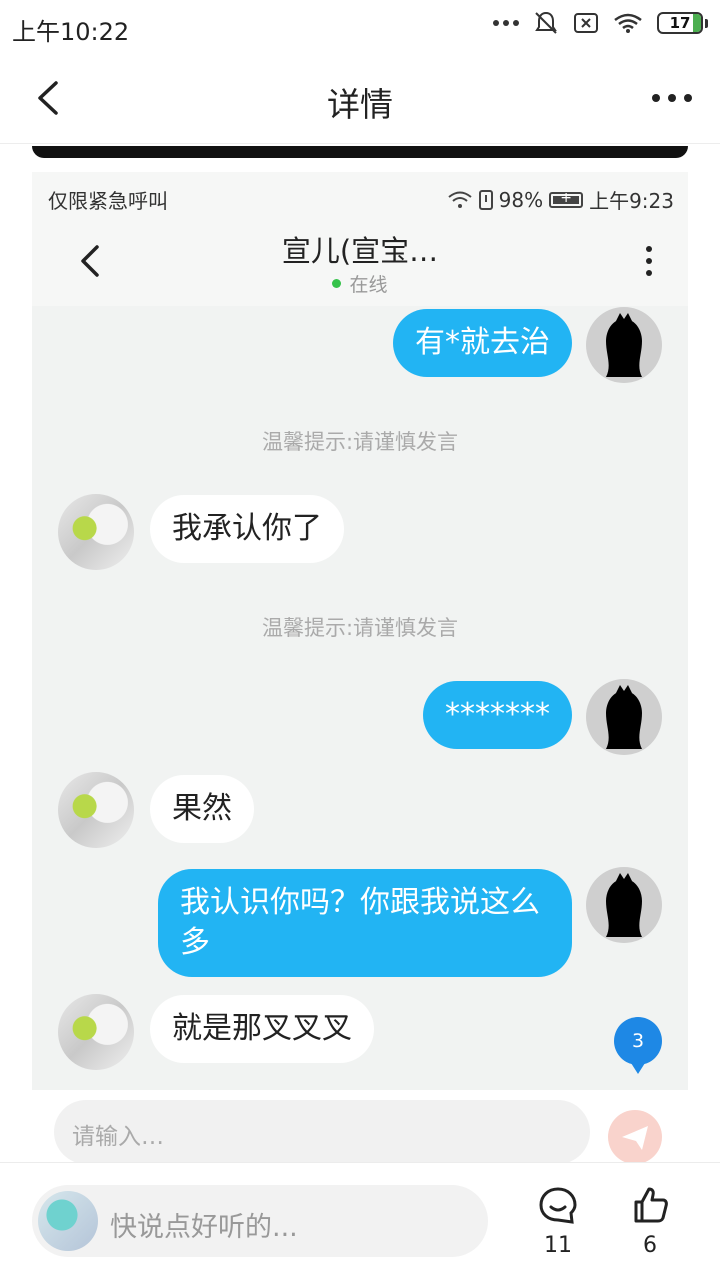 Image resolution: width=720 pixels, height=1280 pixels. What do you see at coordinates (600, 23) in the screenshot?
I see `status-icons: 17` at bounding box center [600, 23].